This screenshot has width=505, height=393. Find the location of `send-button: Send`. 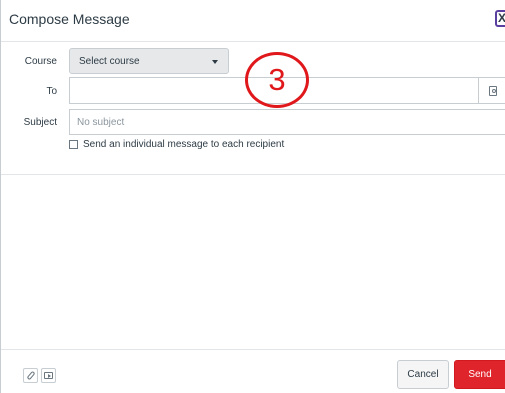

send-button: Send is located at coordinates (479, 374).